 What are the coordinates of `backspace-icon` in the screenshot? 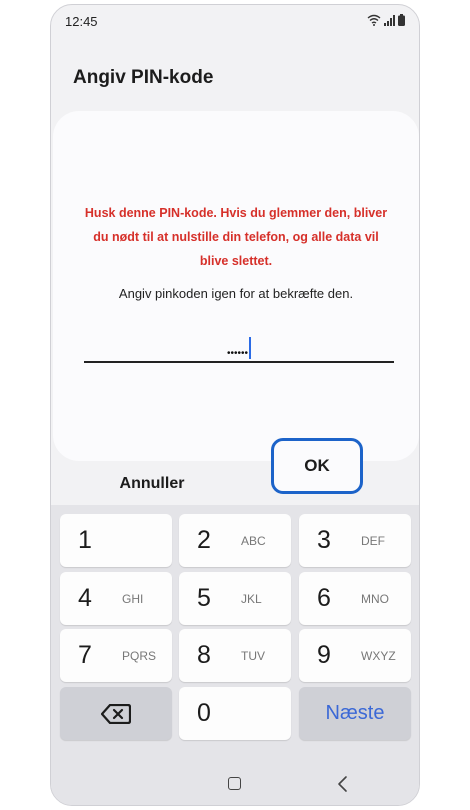 It's located at (116, 713).